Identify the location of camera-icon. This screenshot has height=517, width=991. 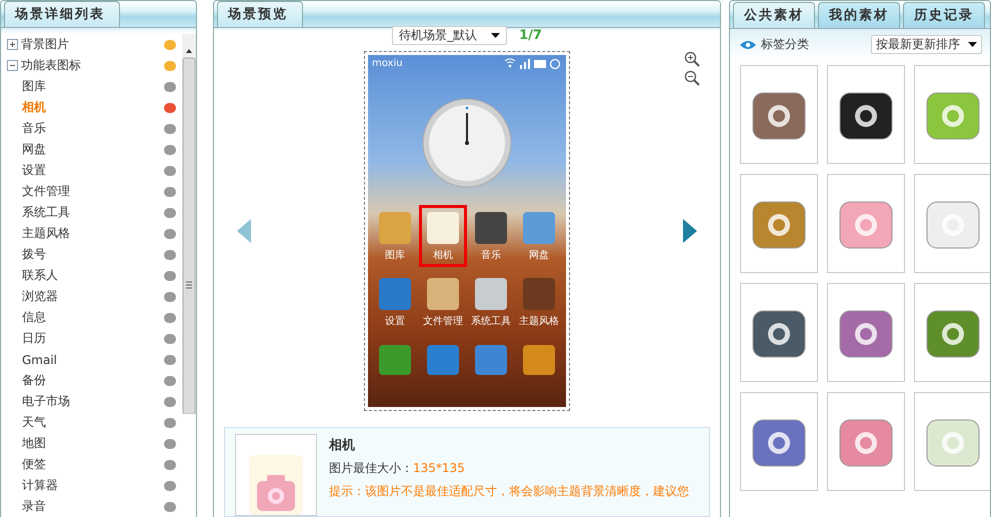
(276, 485).